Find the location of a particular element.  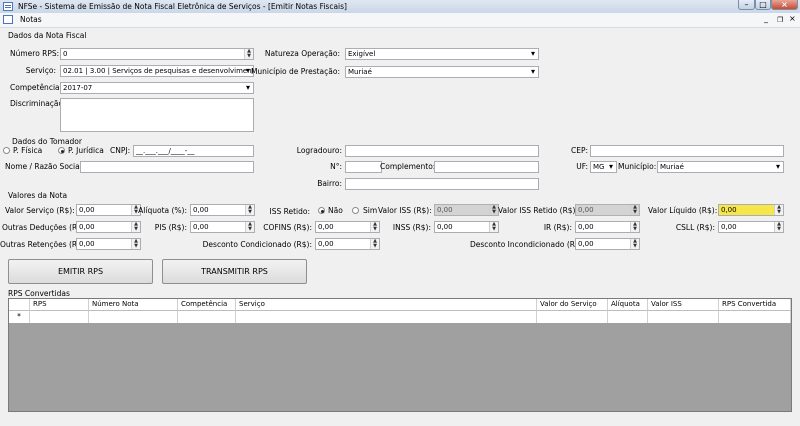

menu-notas: Notas is located at coordinates (31, 20).